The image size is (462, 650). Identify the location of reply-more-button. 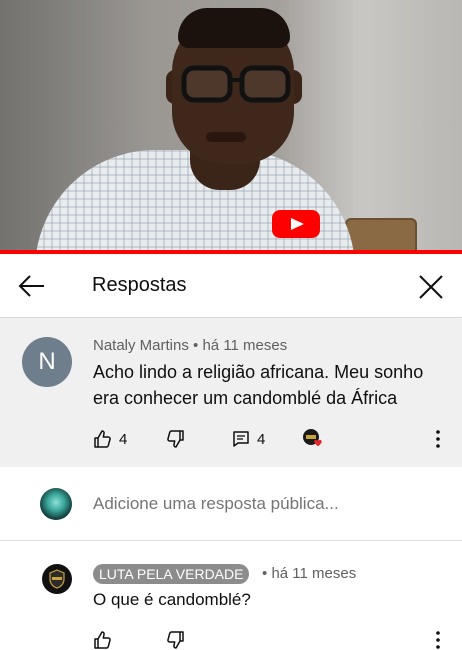
(438, 640).